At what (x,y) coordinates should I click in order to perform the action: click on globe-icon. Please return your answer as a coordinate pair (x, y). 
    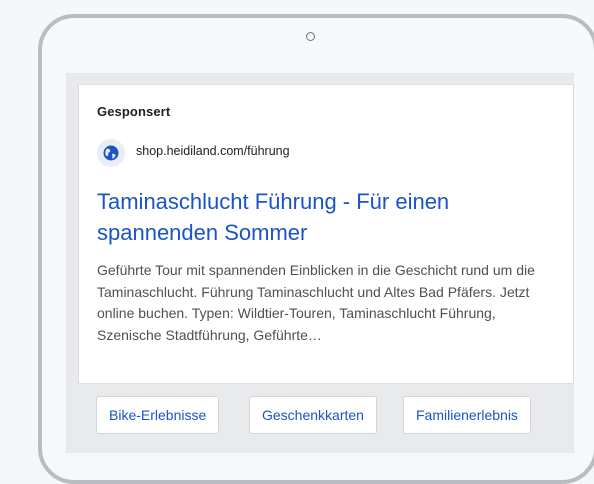
    Looking at the image, I should click on (111, 153).